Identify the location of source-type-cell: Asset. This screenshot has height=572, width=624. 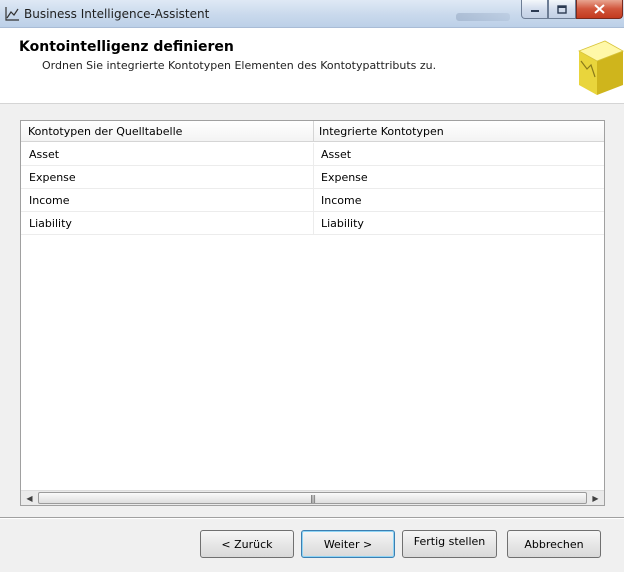
(44, 154).